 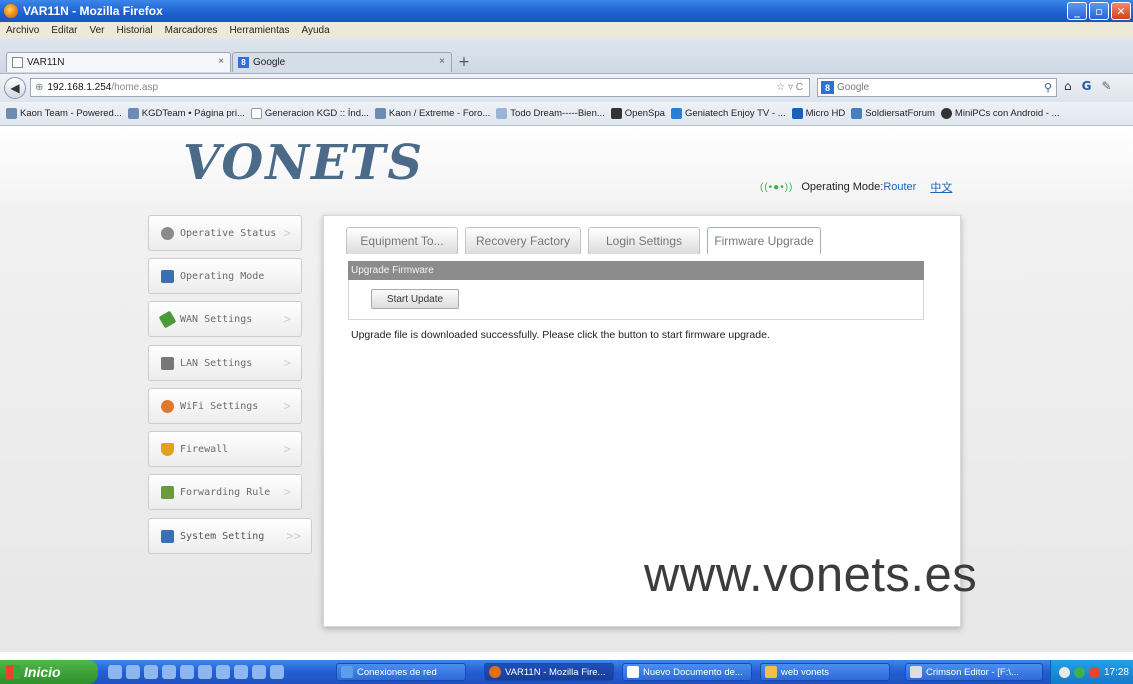 I want to click on clock: 17:28, so click(x=1116, y=672).